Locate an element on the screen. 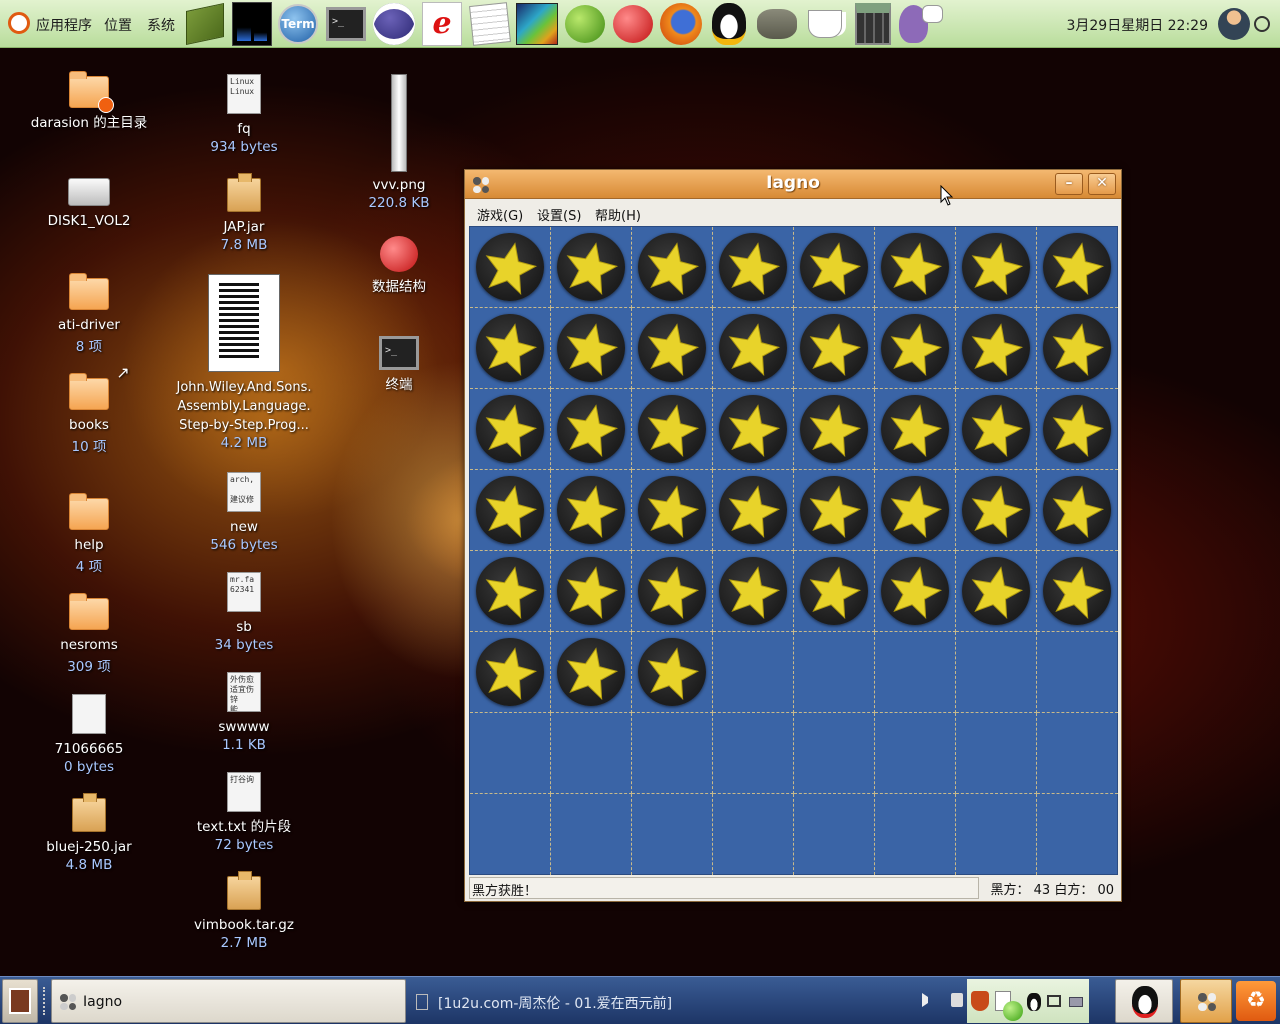 The image size is (1280, 1024). desktop-icon-jap-jar: JAP.jar 7.8 MB is located at coordinates (244, 213).